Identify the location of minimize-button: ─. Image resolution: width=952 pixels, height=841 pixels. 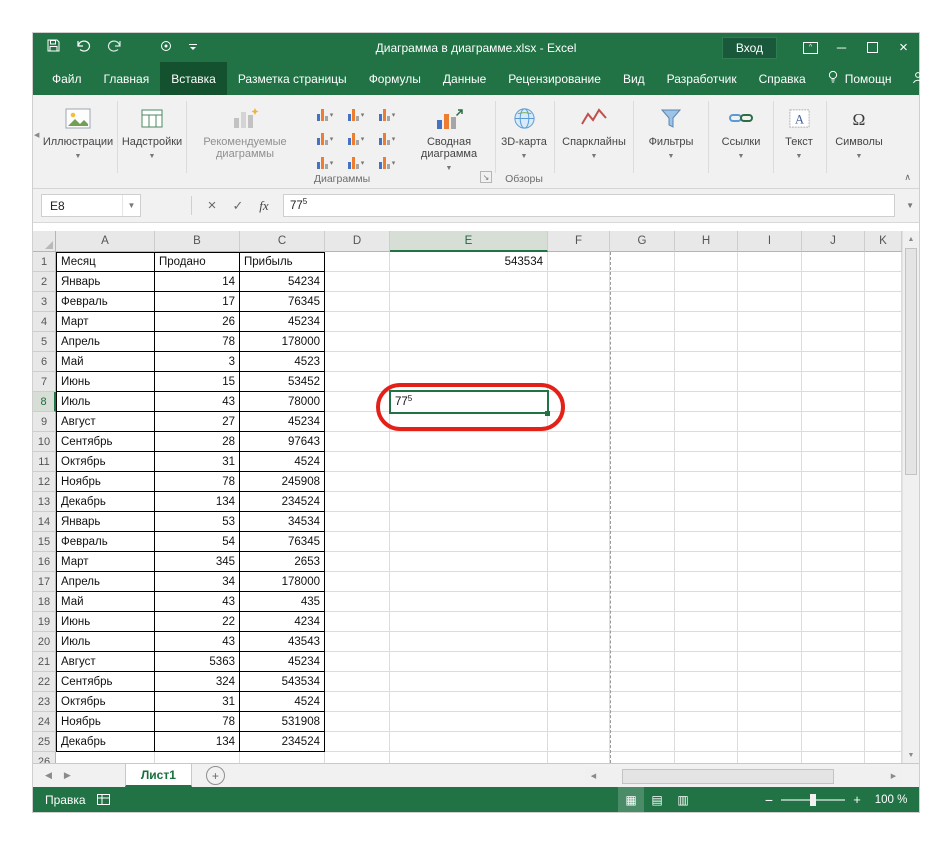
(841, 47).